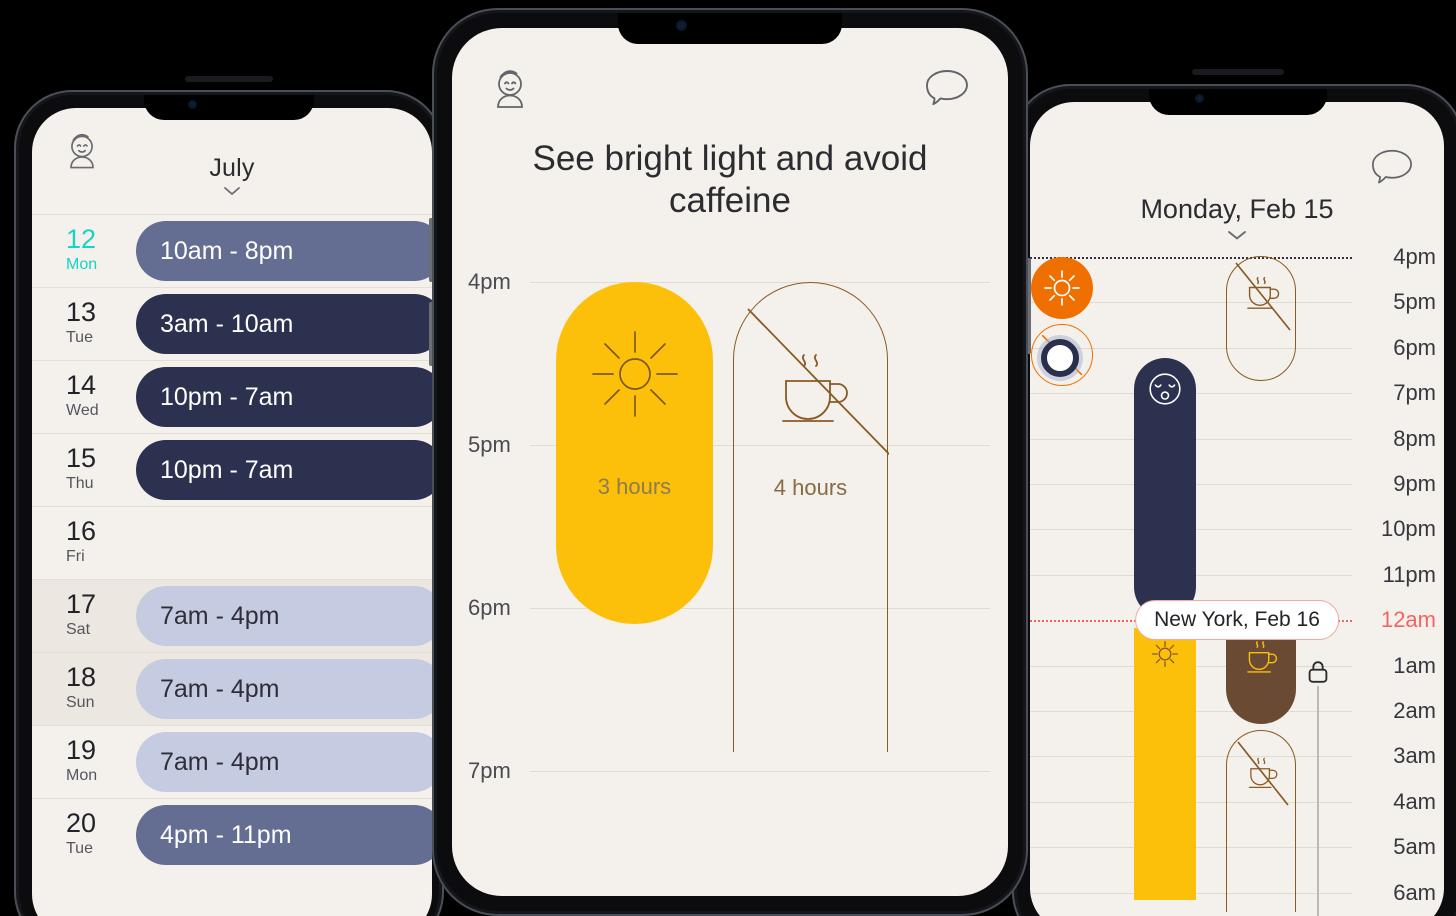 This screenshot has height=916, width=1456. Describe the element at coordinates (634, 374) in the screenshot. I see `sun-icon` at that location.